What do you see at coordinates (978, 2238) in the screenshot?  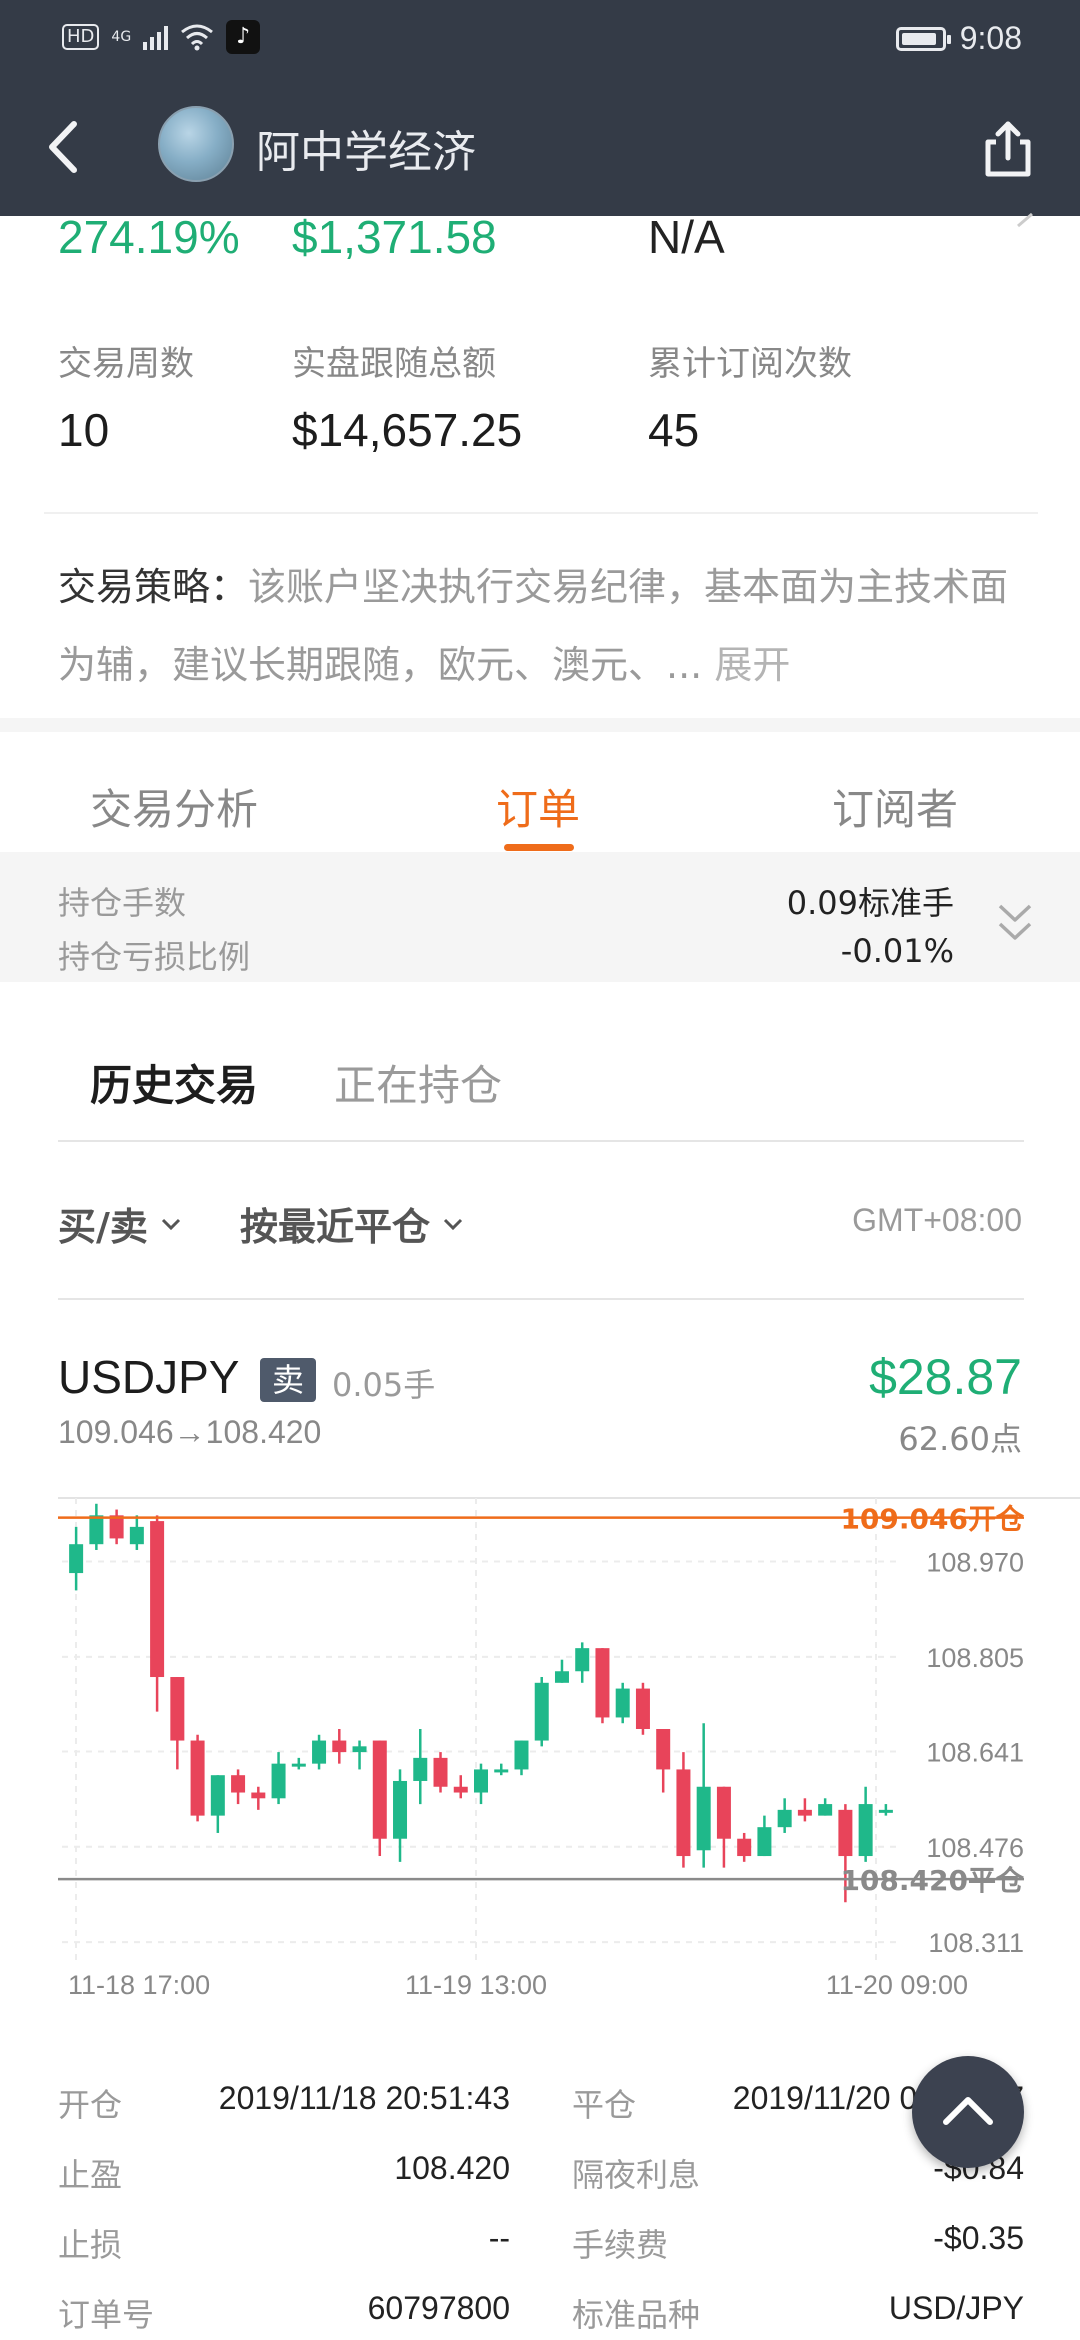 I see `detail-value: -$0.35` at bounding box center [978, 2238].